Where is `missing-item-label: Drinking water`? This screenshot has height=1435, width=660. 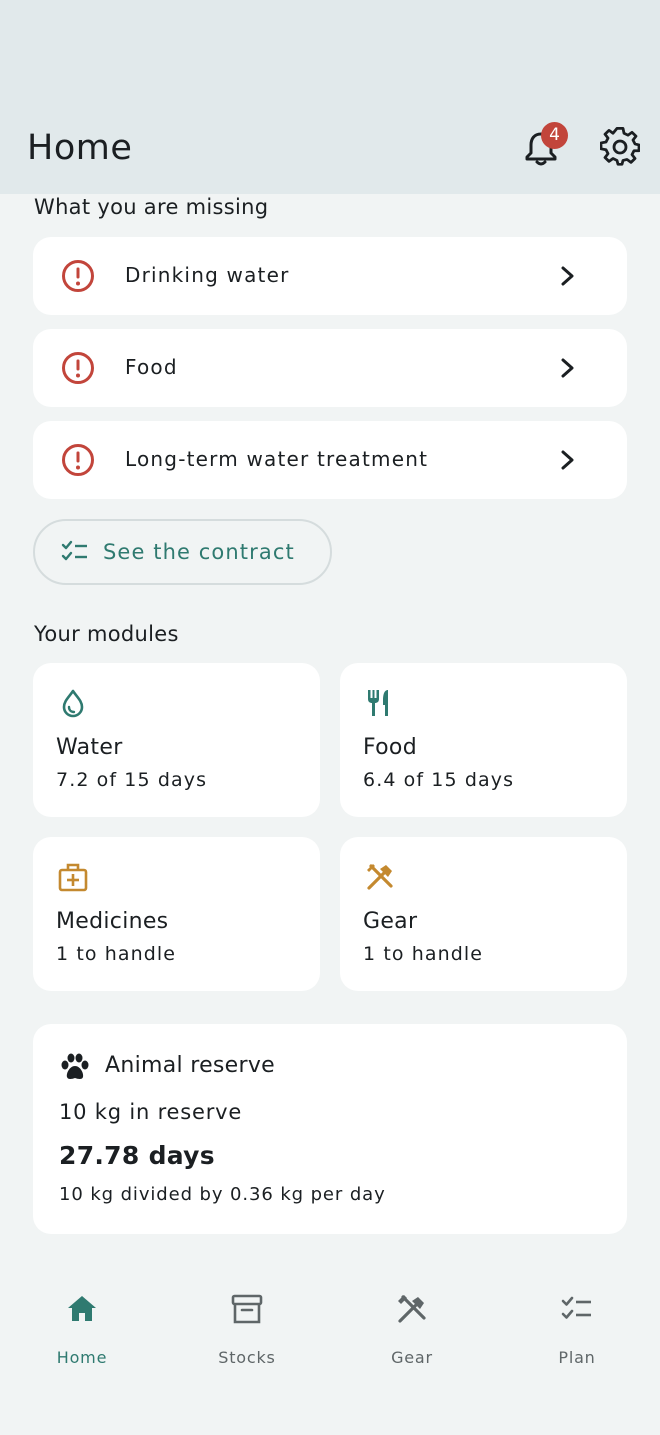
missing-item-label: Drinking water is located at coordinates (207, 275).